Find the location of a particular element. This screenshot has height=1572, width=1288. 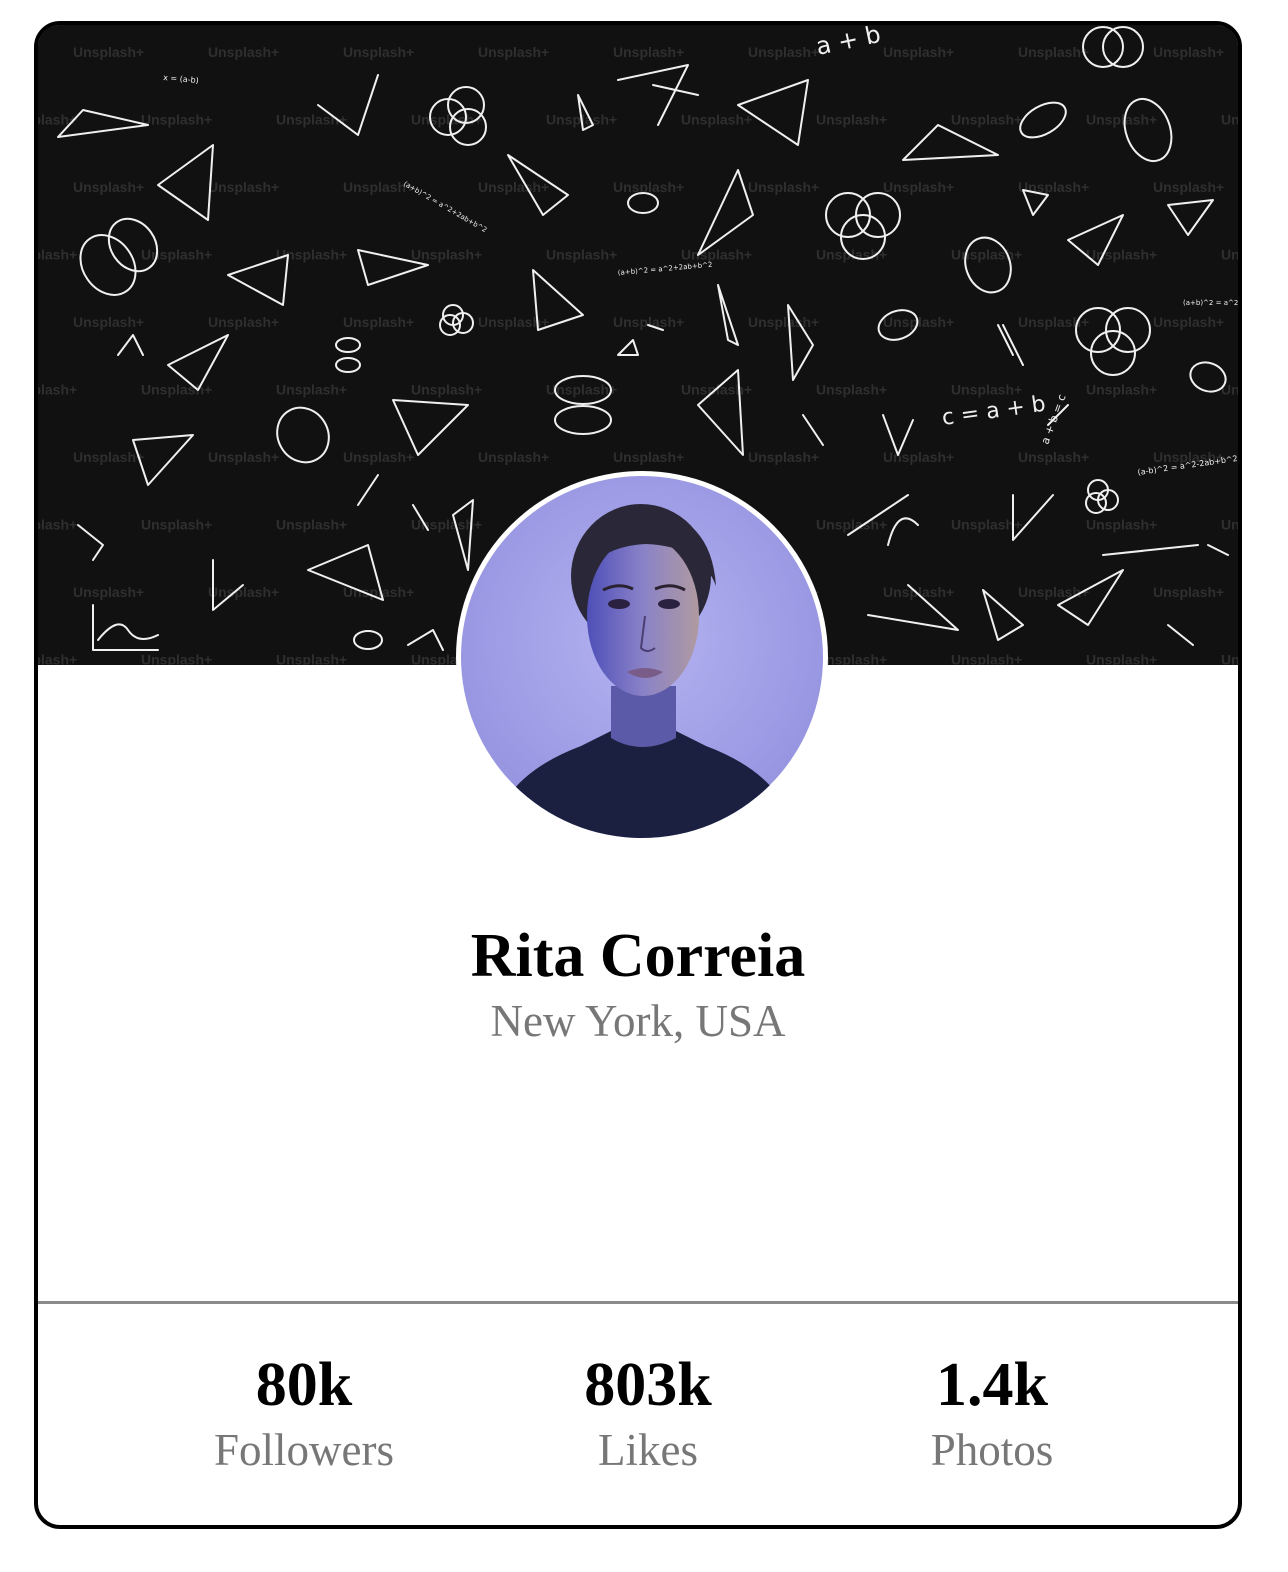

stat-label: Likes is located at coordinates (648, 1450).